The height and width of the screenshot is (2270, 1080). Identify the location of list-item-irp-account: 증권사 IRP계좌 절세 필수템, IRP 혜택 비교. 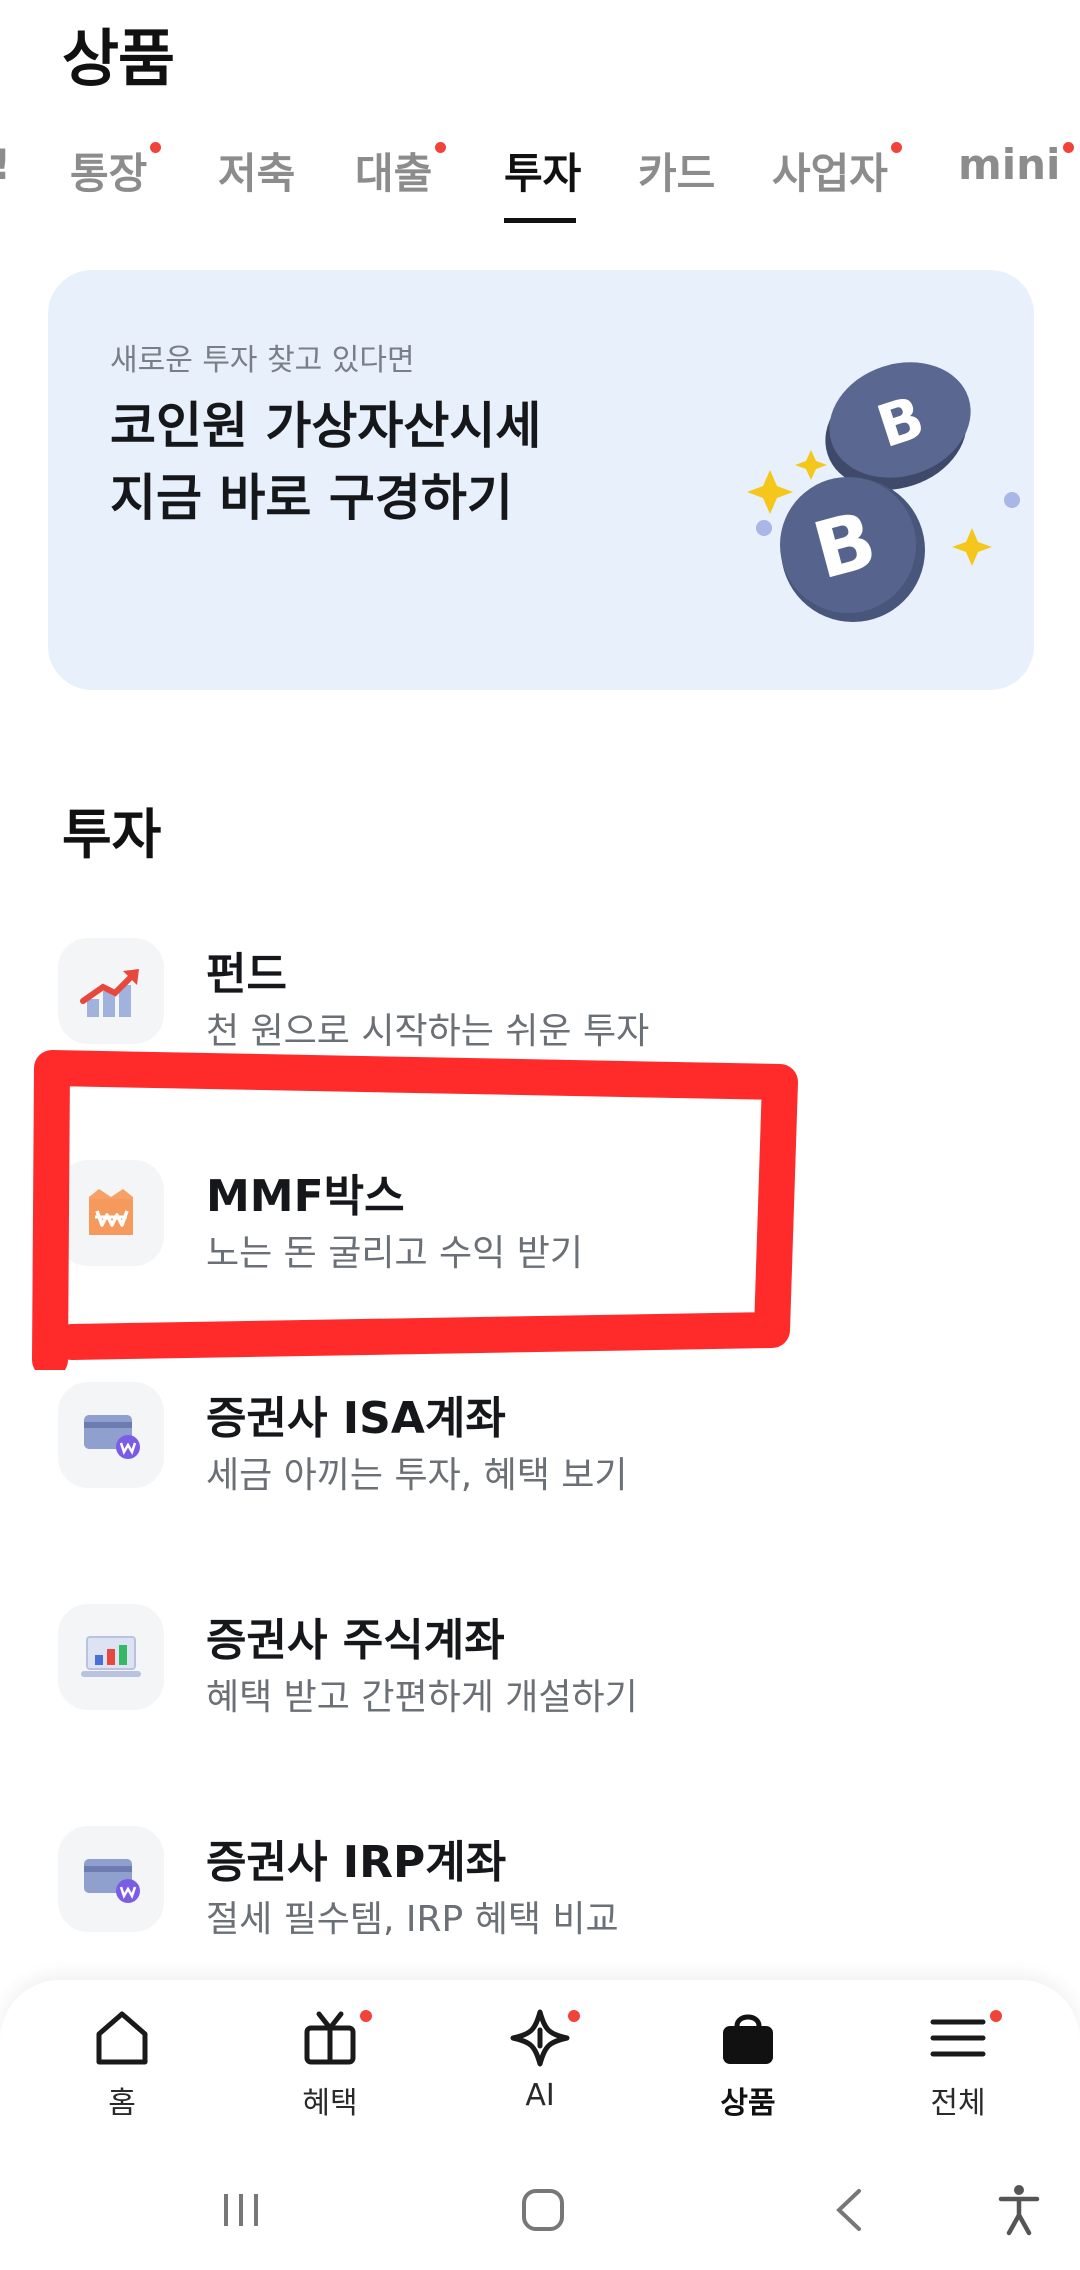
(538, 1893).